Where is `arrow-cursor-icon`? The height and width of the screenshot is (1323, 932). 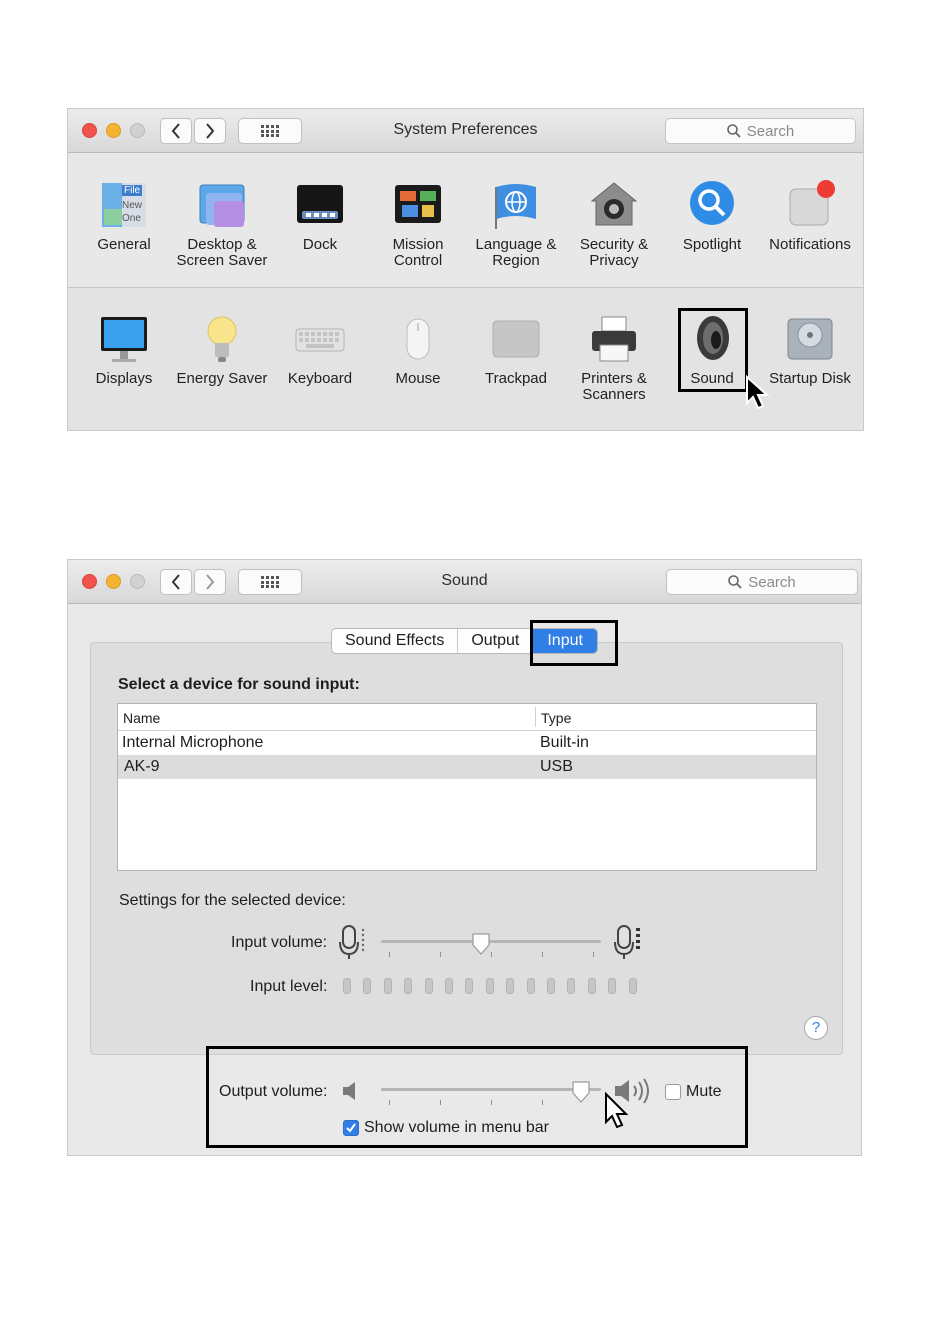 arrow-cursor-icon is located at coordinates (617, 1110).